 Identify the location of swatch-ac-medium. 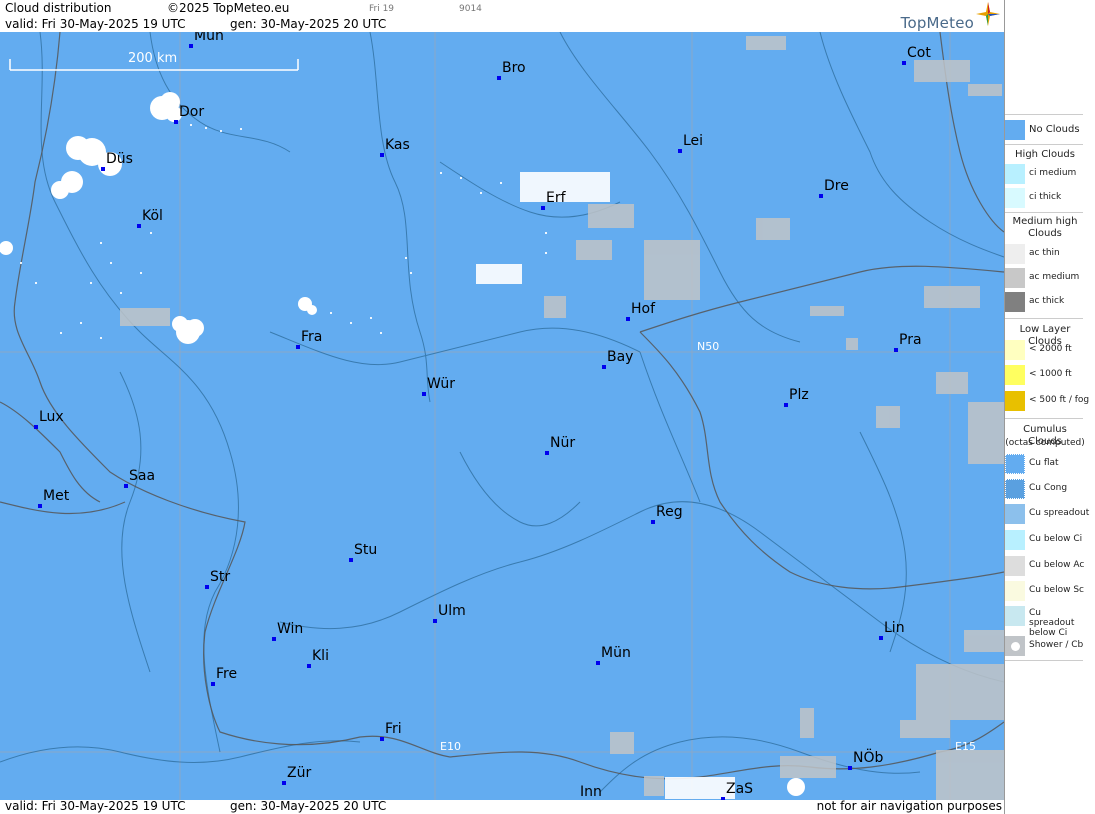
(1015, 278).